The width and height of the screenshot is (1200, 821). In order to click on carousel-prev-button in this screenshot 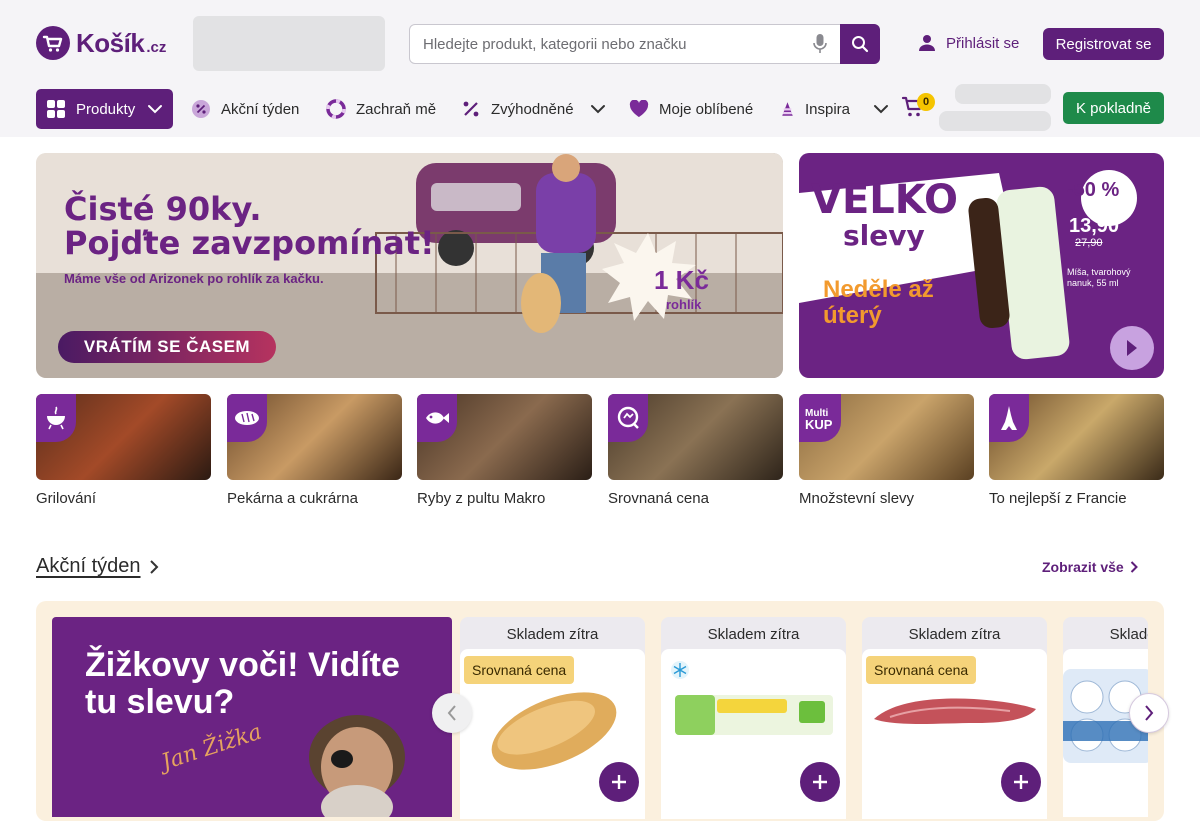, I will do `click(452, 713)`.